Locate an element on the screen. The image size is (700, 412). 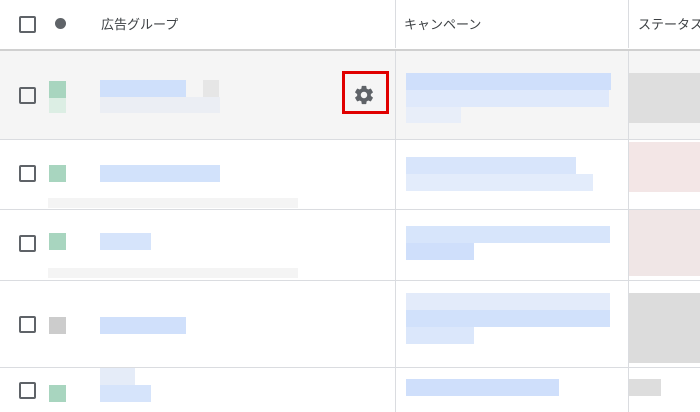
gear-icon is located at coordinates (364, 95).